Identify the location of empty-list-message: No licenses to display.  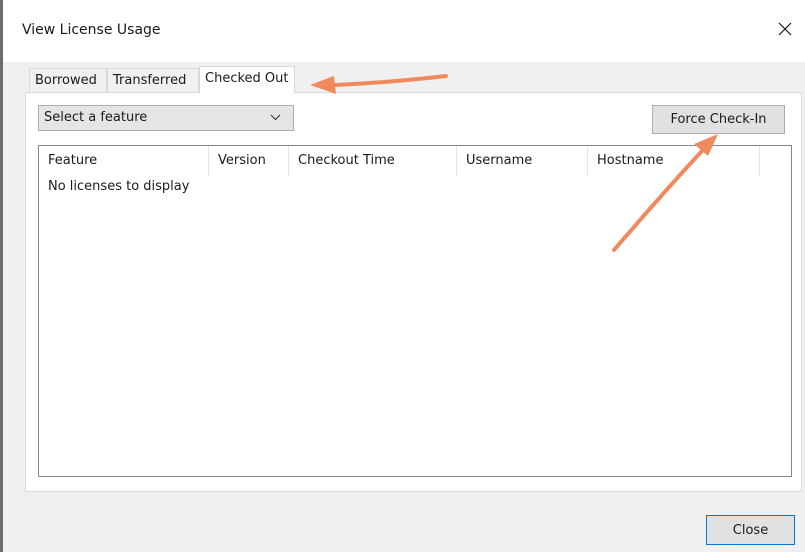
(119, 186).